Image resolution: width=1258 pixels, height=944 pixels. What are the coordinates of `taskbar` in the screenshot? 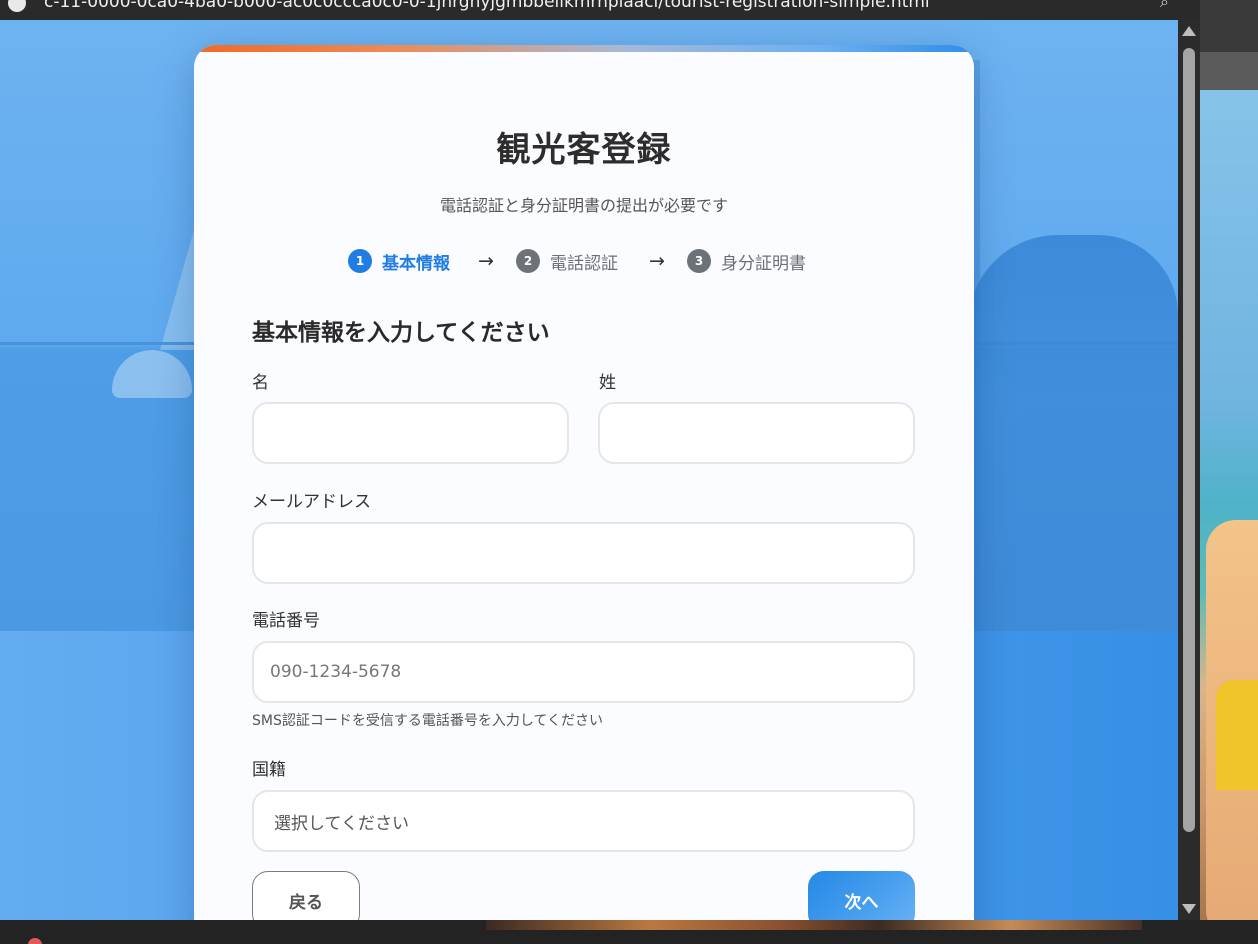 It's located at (629, 932).